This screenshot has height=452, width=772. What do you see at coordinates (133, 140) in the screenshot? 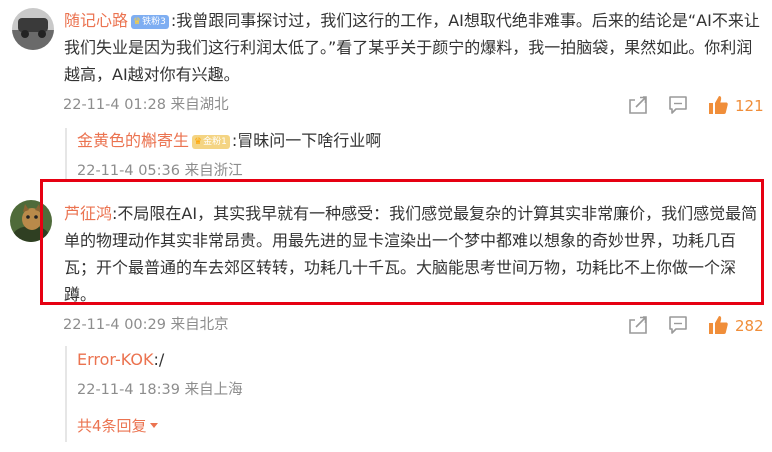
I see `reply-username: 金黄色的槲寄生` at bounding box center [133, 140].